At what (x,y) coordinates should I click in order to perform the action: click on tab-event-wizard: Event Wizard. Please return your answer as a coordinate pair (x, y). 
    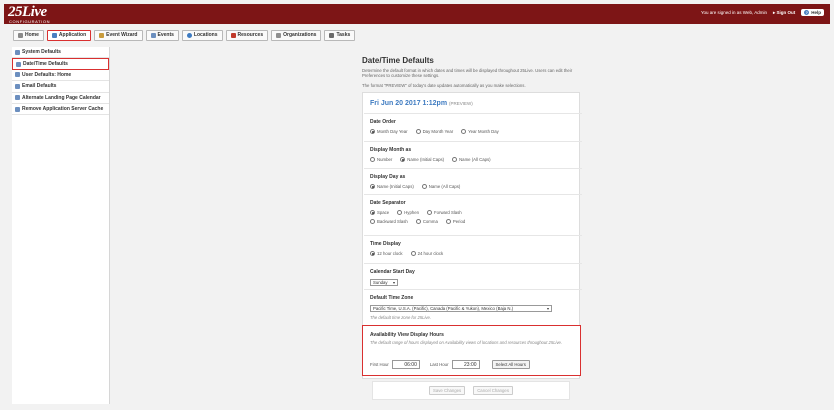
    Looking at the image, I should click on (118, 35).